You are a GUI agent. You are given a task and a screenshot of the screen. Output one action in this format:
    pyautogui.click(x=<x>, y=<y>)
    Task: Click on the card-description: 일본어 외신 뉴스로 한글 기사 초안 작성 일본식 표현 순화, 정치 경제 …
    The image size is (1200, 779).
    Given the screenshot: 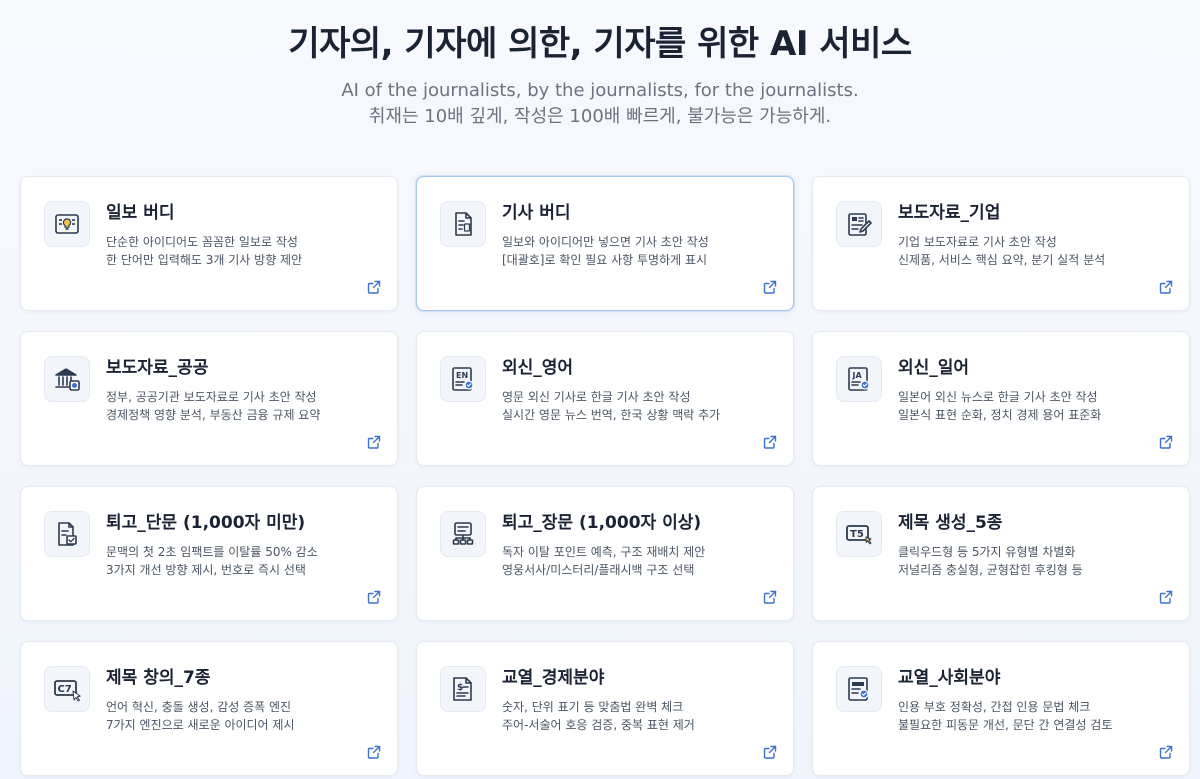 What is the action you would take?
    pyautogui.click(x=1037, y=406)
    